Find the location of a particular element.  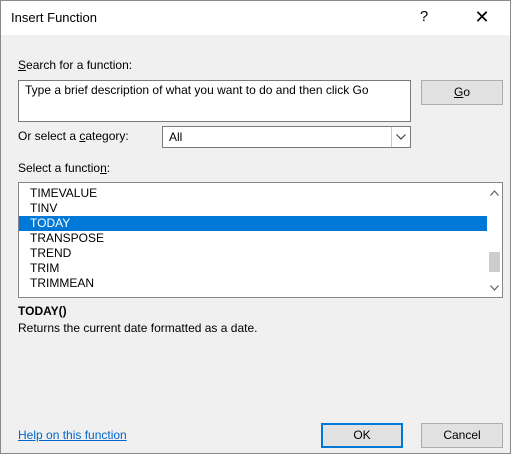

search-label: Search for a function: is located at coordinates (75, 65).